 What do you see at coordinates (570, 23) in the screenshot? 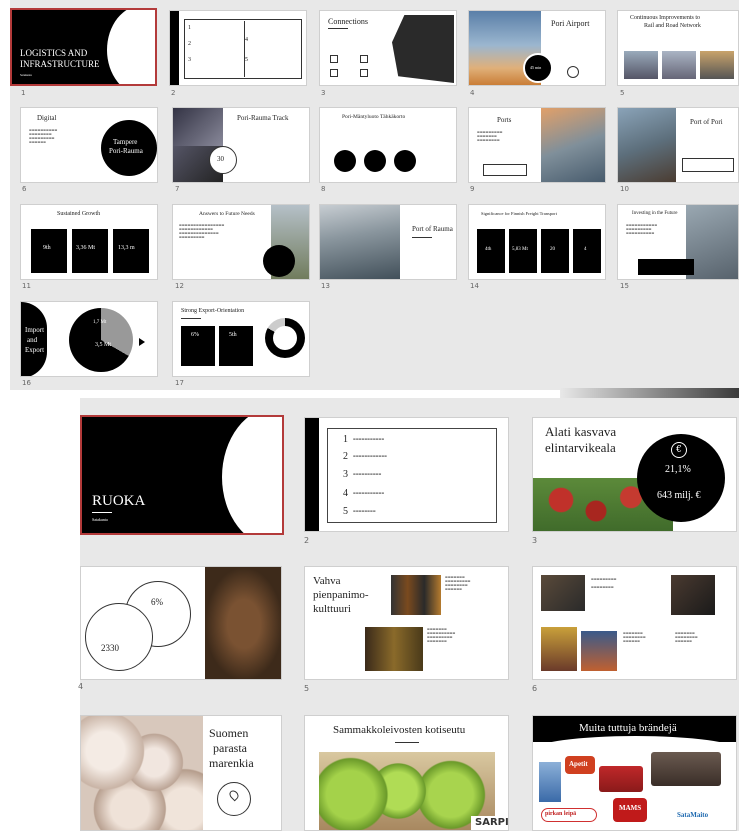
I see `slide-title: Pori Airport` at bounding box center [570, 23].